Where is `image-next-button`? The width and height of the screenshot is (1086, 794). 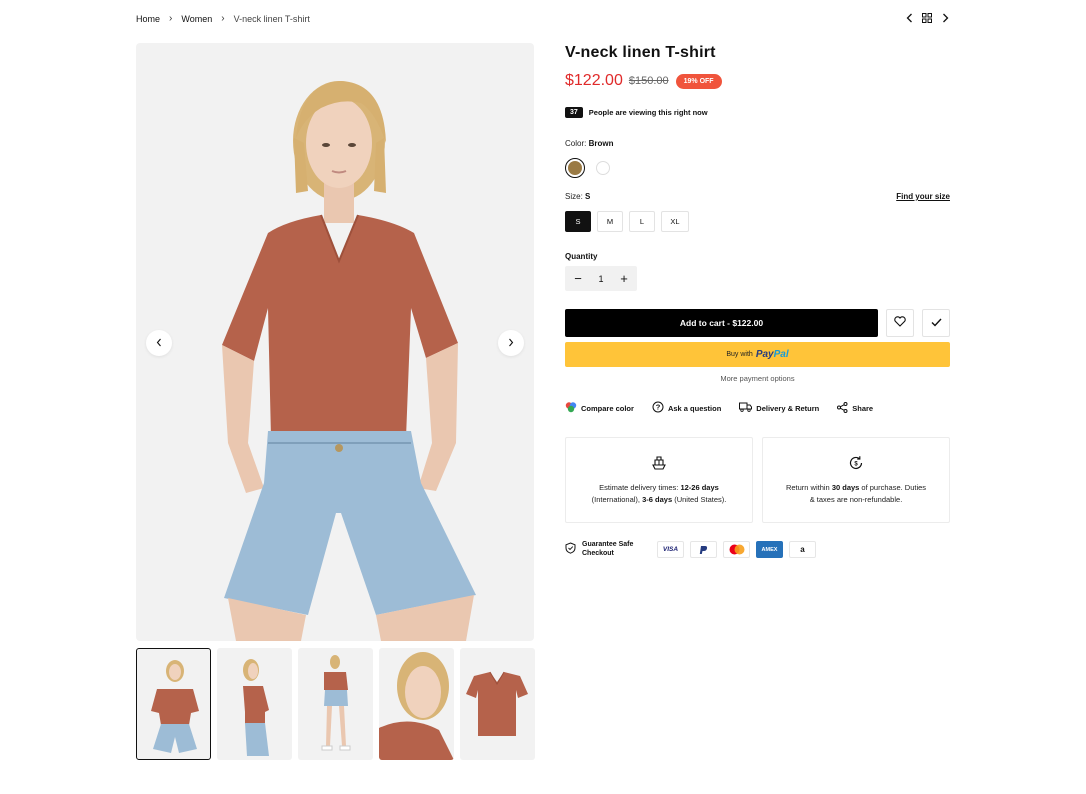
image-next-button is located at coordinates (511, 343).